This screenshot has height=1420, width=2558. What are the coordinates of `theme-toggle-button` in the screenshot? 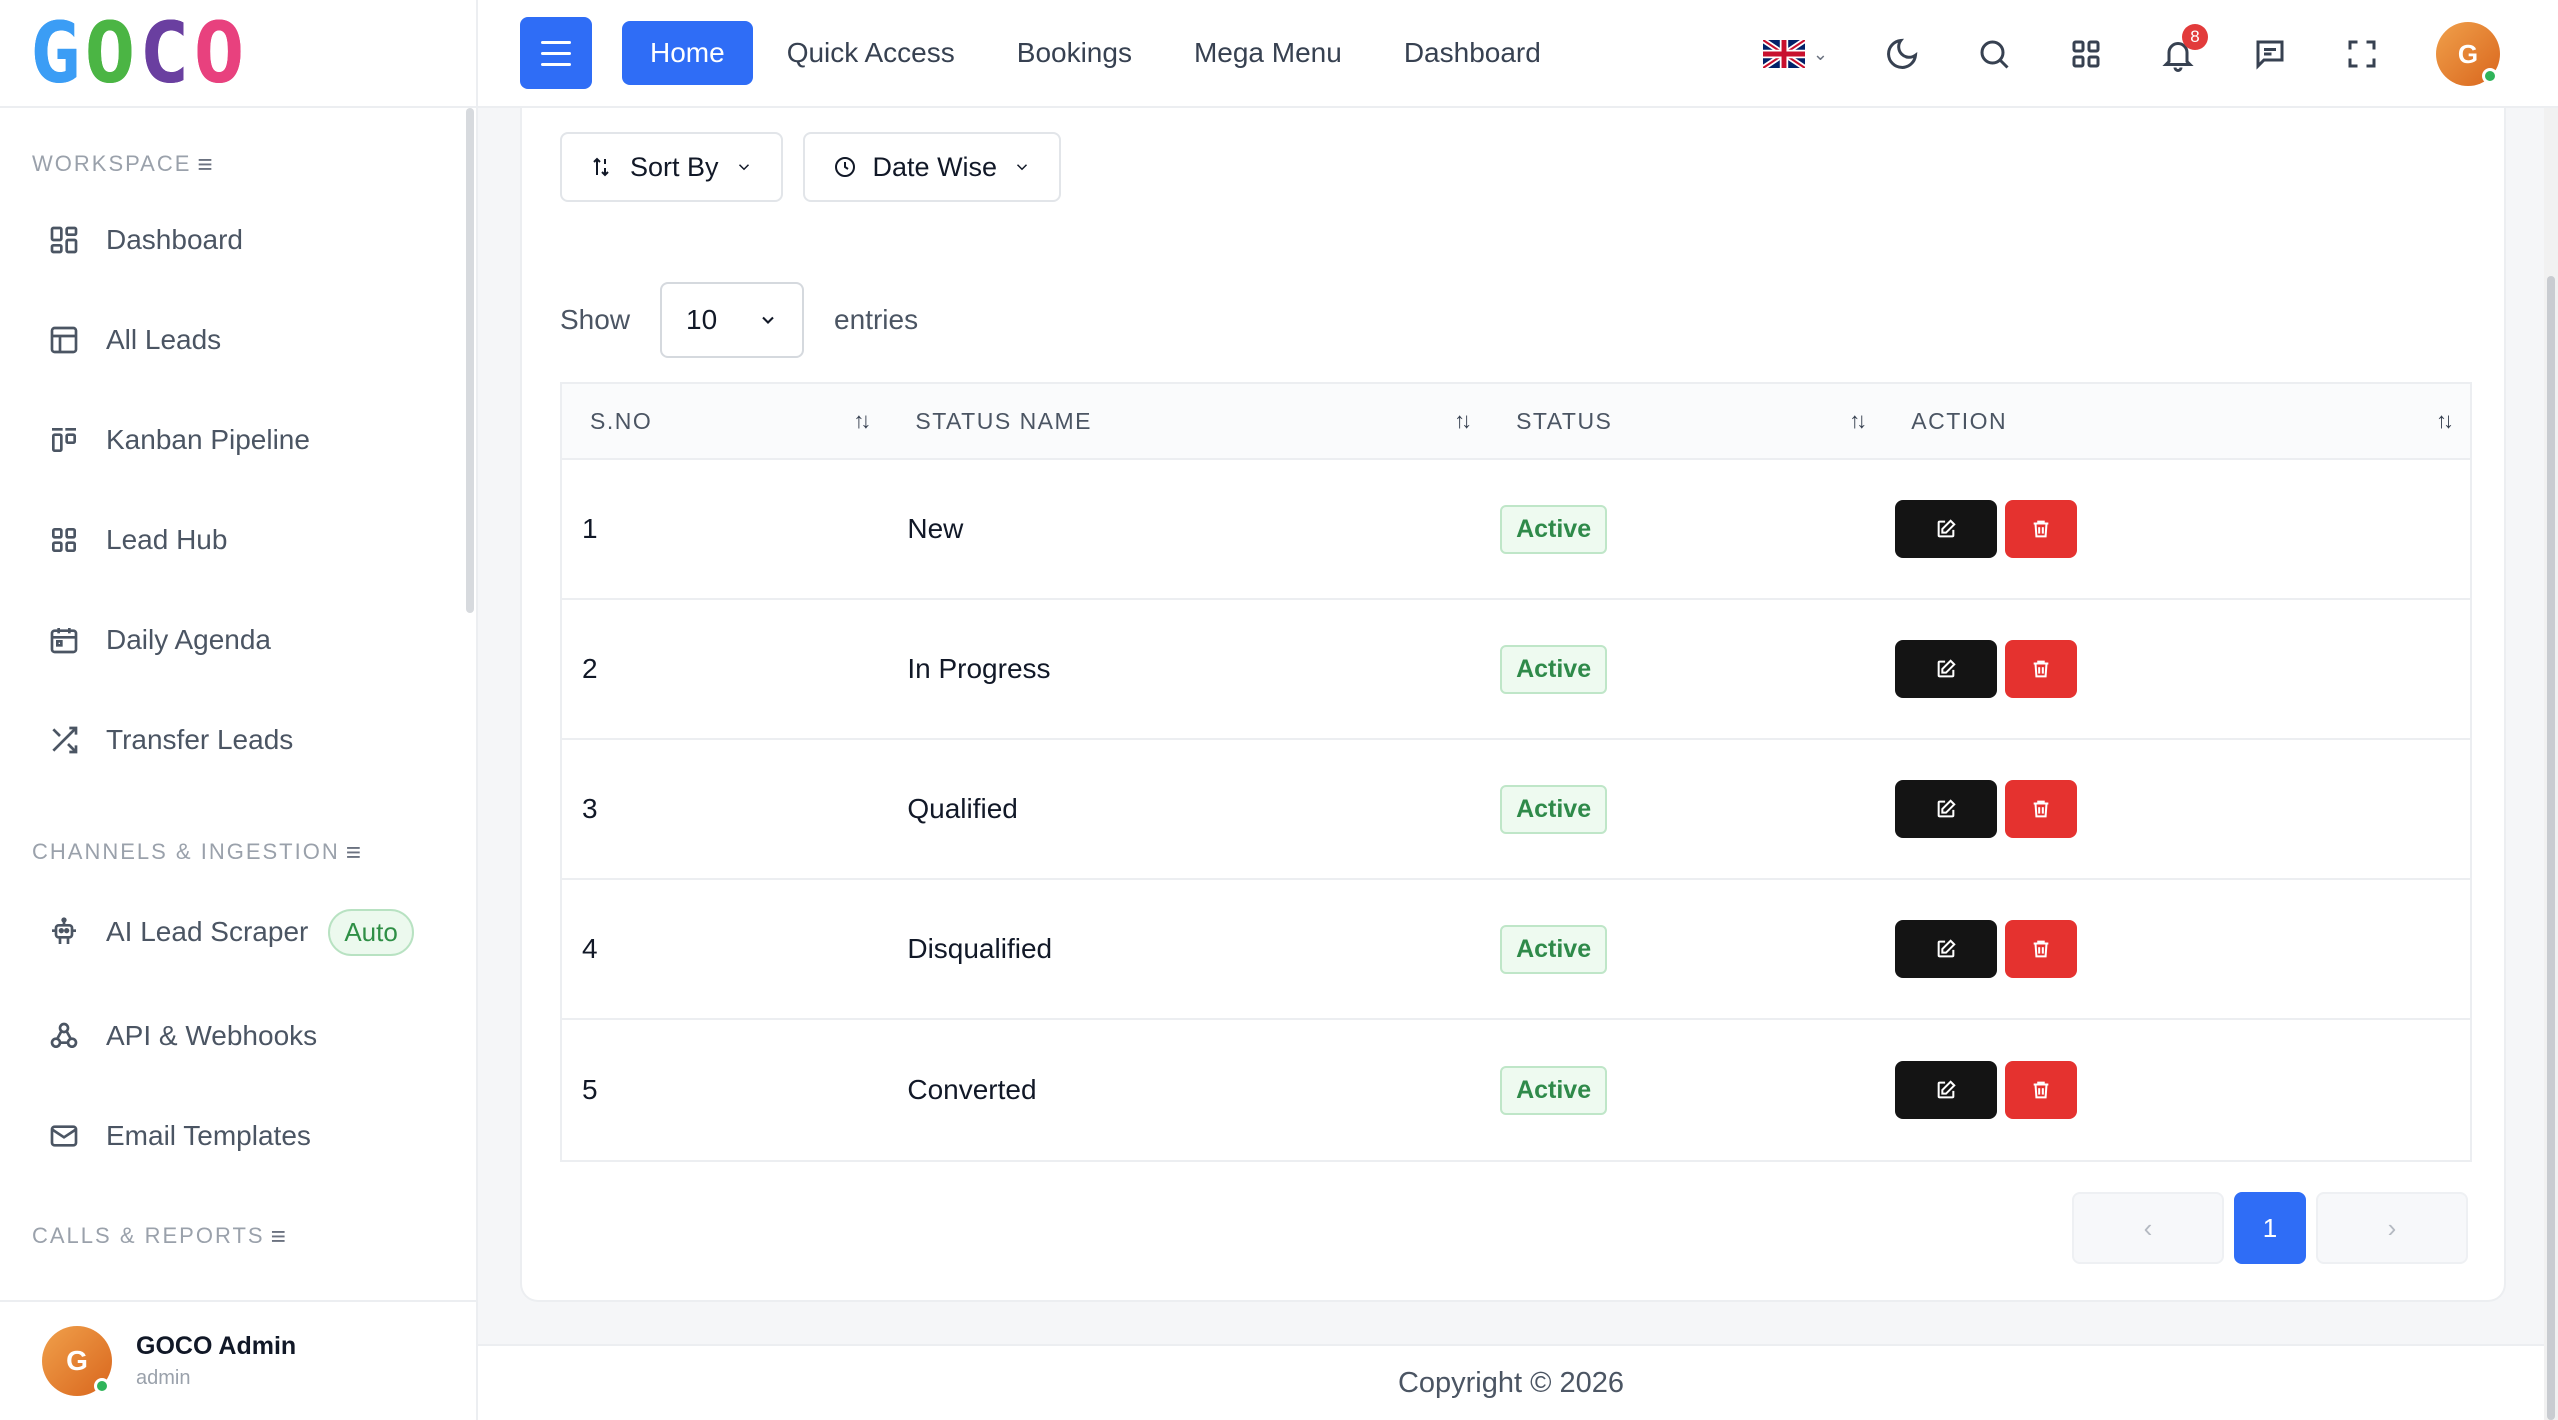 It's located at (1902, 54).